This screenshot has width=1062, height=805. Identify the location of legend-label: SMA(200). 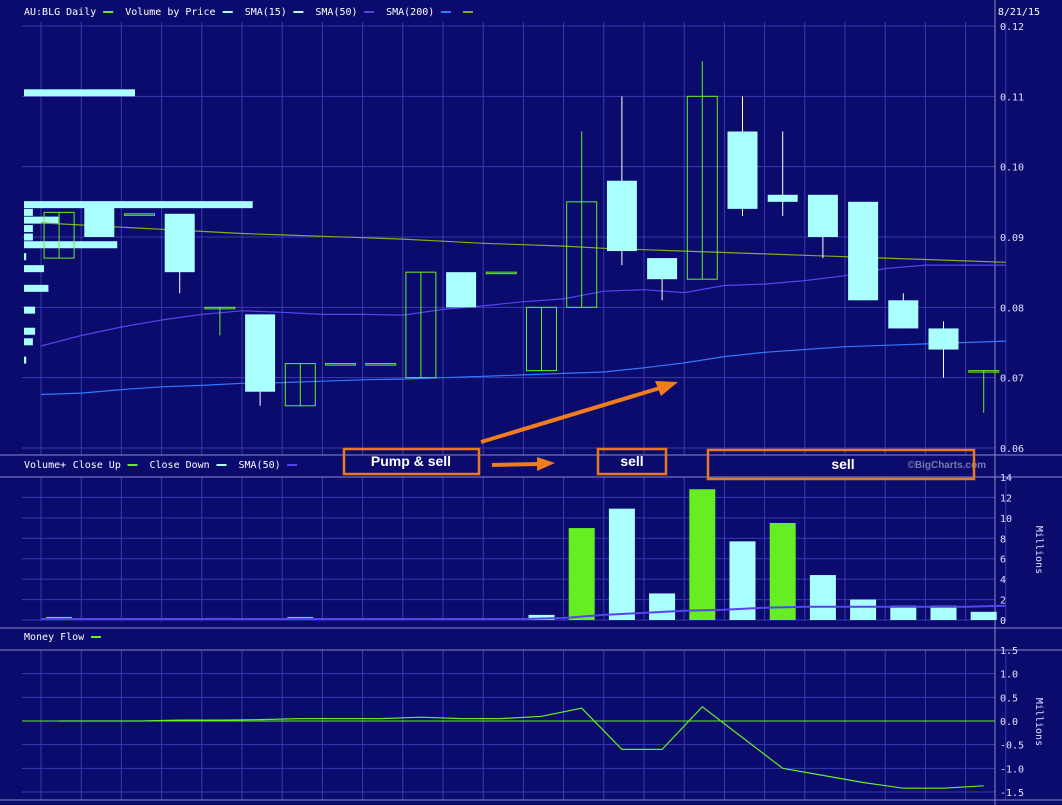
(410, 12).